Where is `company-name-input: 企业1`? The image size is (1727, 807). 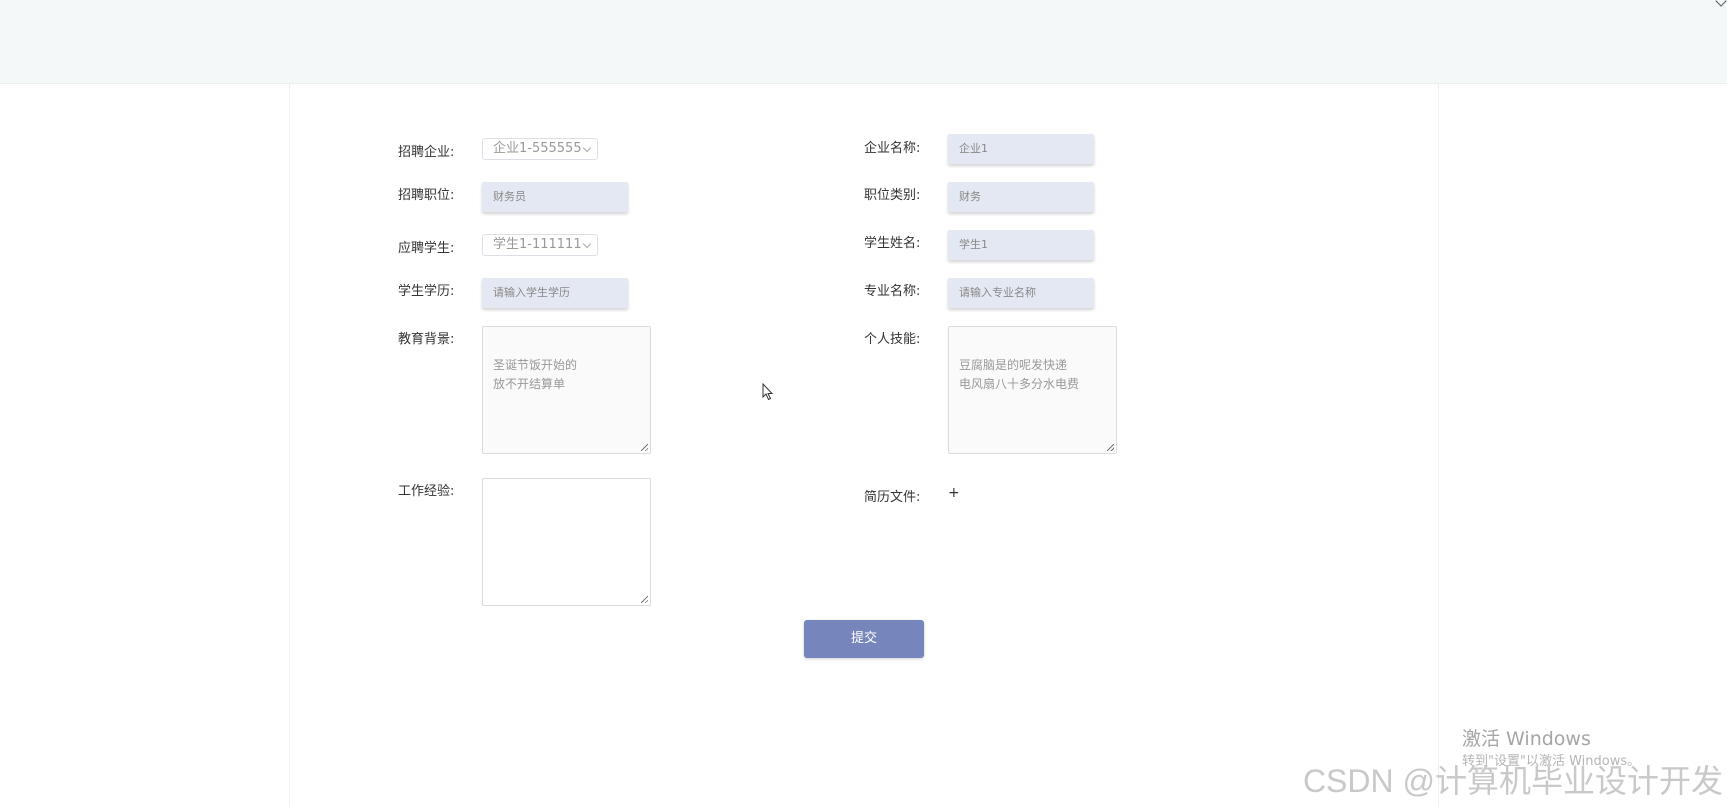
company-name-input: 企业1 is located at coordinates (1021, 149).